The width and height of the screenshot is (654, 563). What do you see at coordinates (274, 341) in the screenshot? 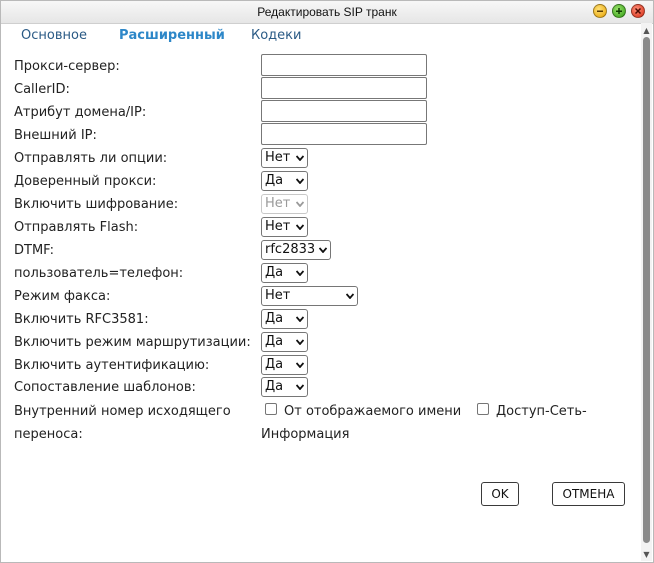
I see `routing-mode-value: Да` at bounding box center [274, 341].